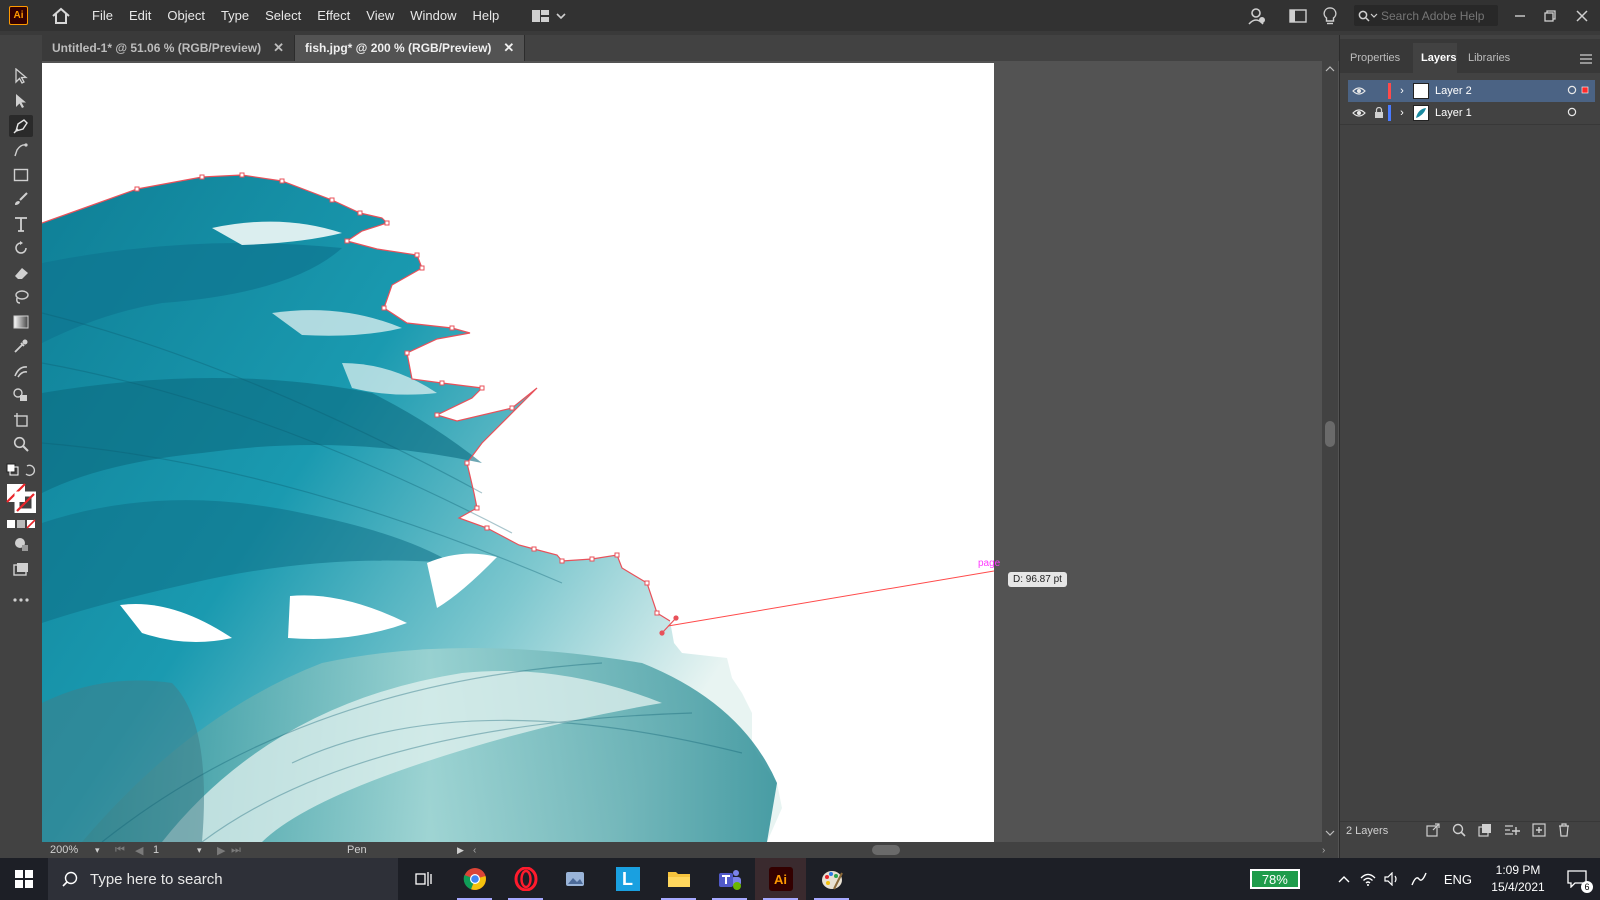 The image size is (1600, 900). I want to click on tab-untitled: Untitled-1* @ 51.06 % (RGB/Preview) ✕, so click(168, 48).